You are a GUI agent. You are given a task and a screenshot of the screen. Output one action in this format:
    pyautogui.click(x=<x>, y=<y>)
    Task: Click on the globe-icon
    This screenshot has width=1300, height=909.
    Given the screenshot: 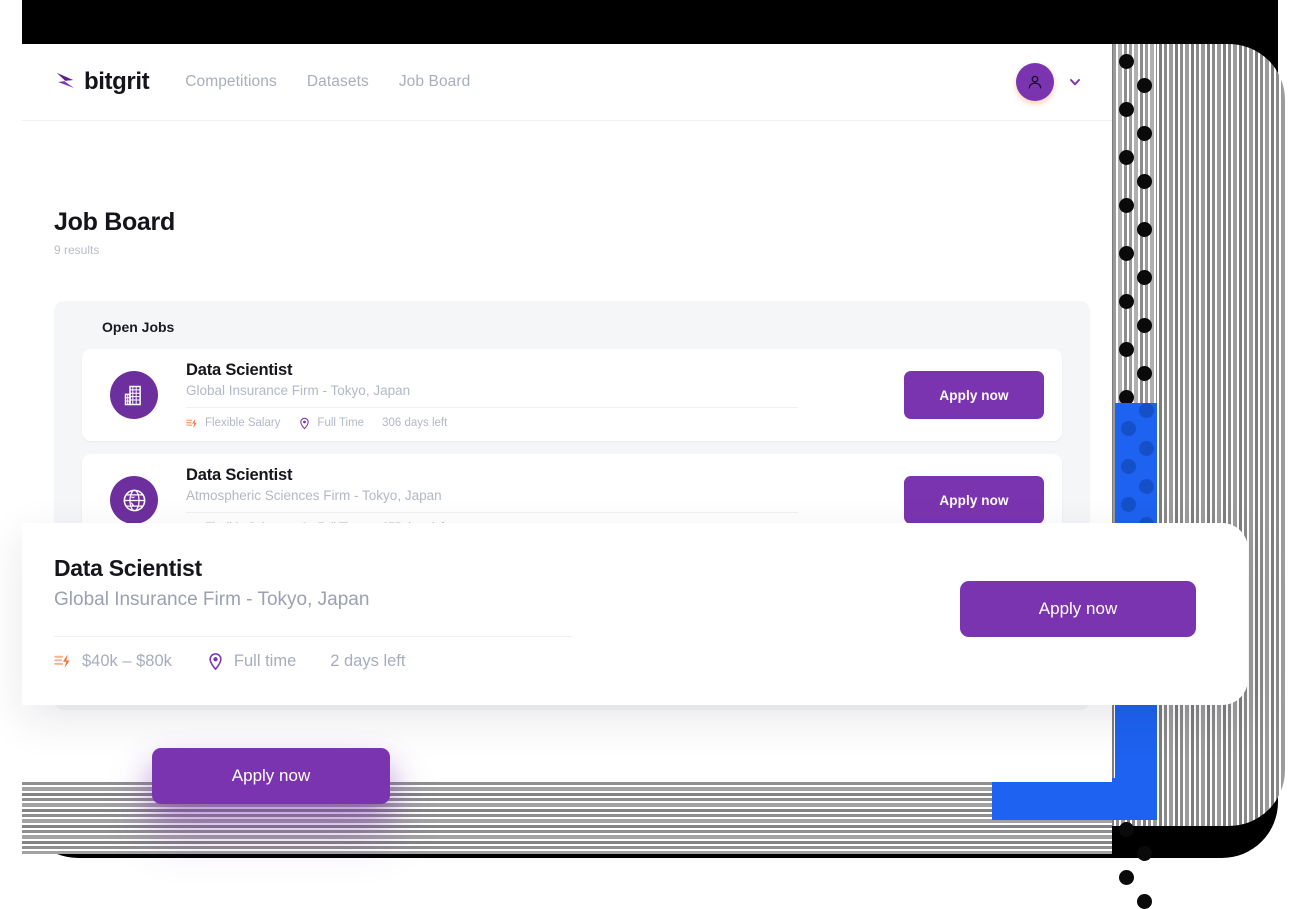 What is the action you would take?
    pyautogui.click(x=134, y=500)
    